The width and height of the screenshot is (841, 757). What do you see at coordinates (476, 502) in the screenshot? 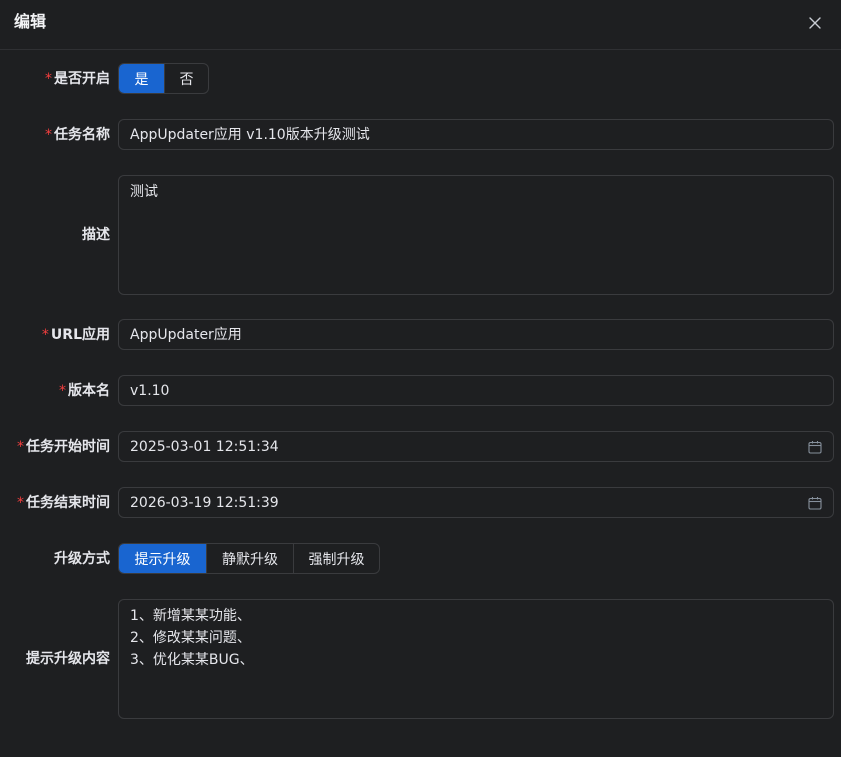
I see `end-time-picker: 2026-03-19 12:51:39` at bounding box center [476, 502].